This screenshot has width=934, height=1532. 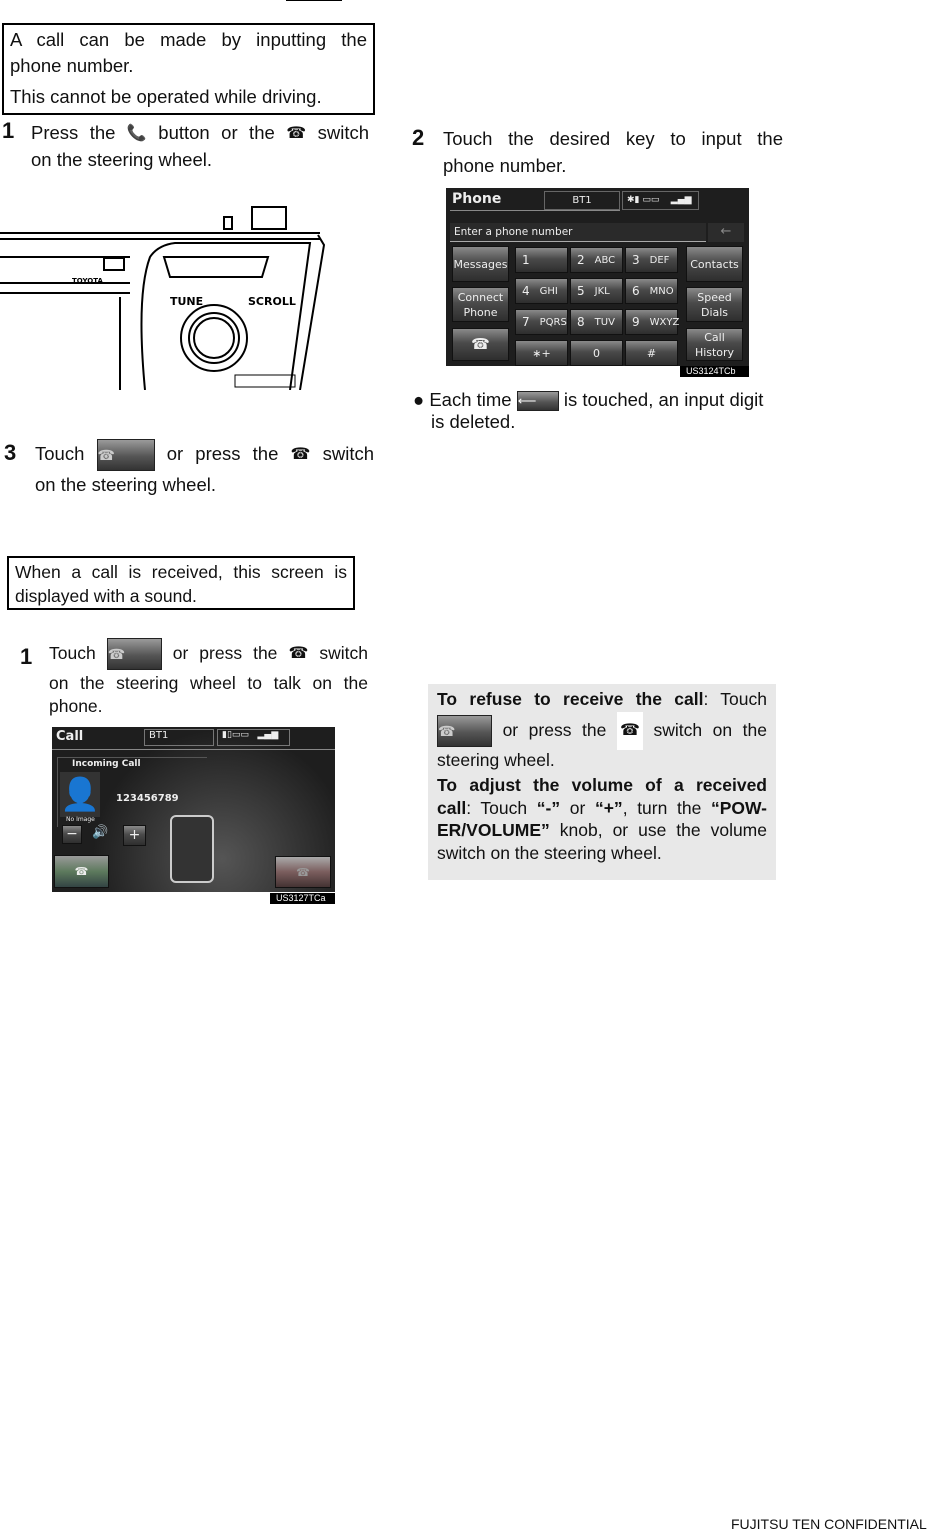 I want to click on text: phone., so click(x=76, y=706).